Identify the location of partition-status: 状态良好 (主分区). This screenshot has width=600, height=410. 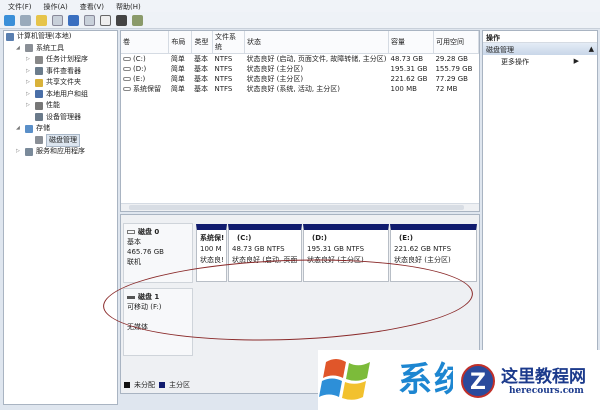
(335, 260).